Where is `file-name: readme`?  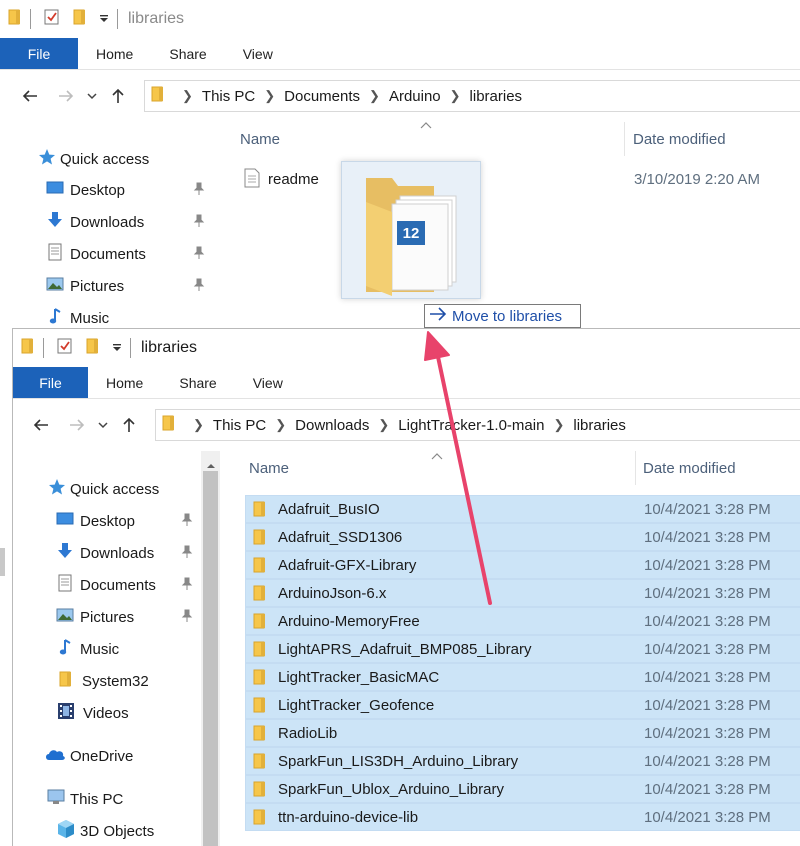
file-name: readme is located at coordinates (293, 179).